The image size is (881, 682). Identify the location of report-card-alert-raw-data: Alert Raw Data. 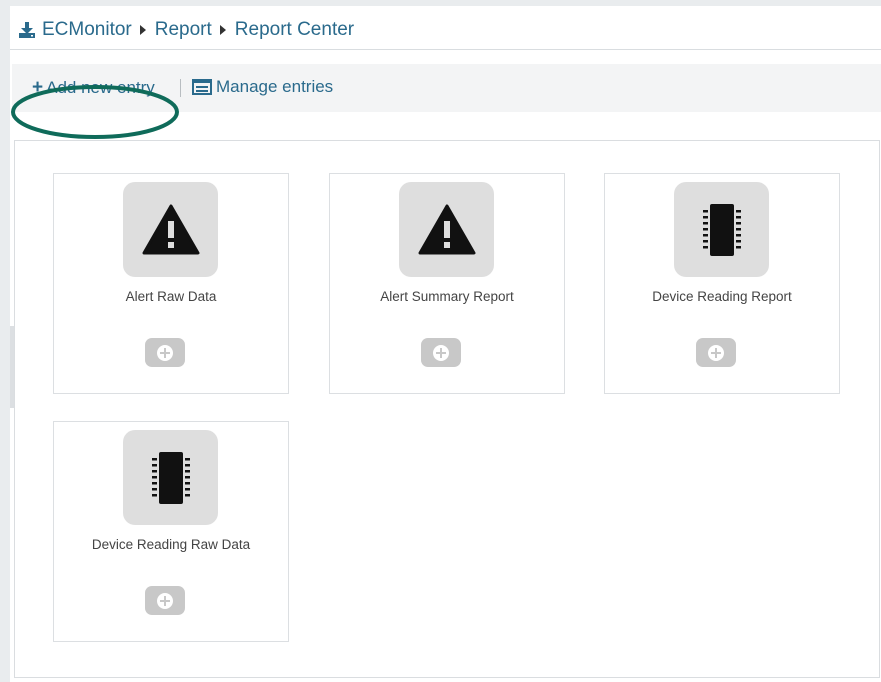
(171, 283).